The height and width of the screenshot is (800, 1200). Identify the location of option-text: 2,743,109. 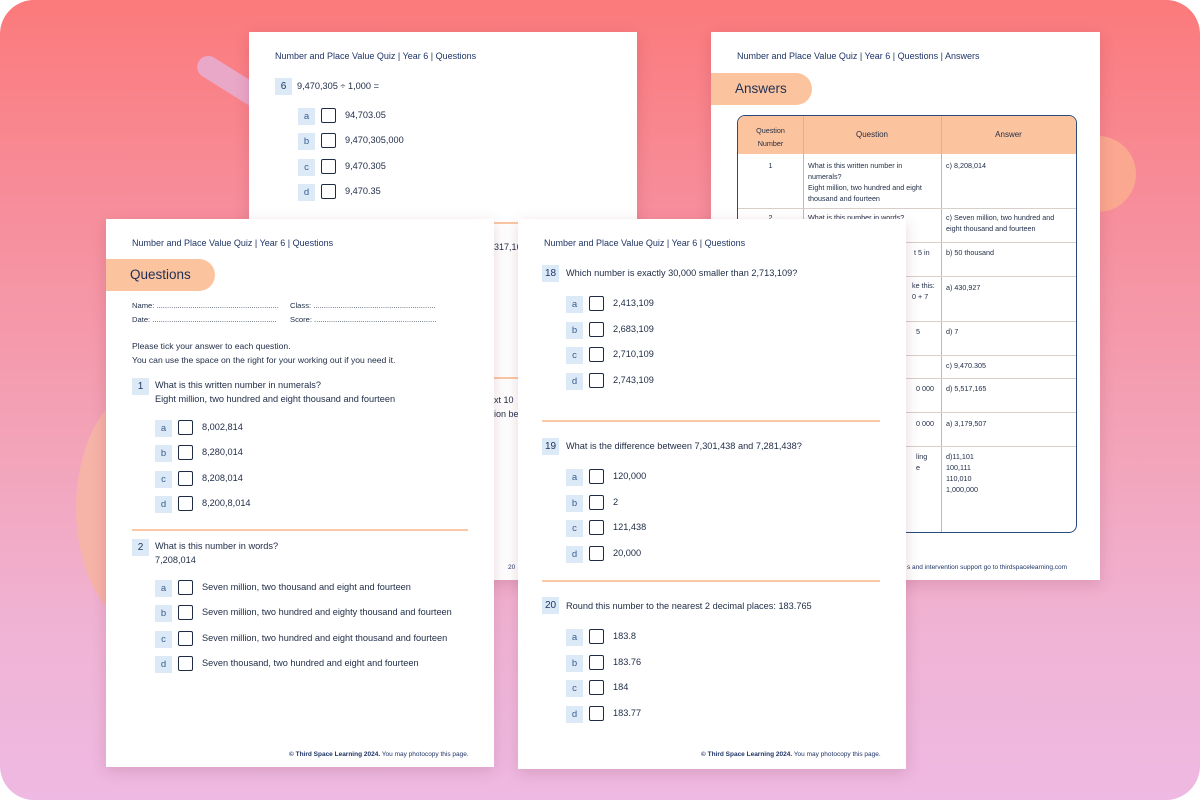
(633, 380).